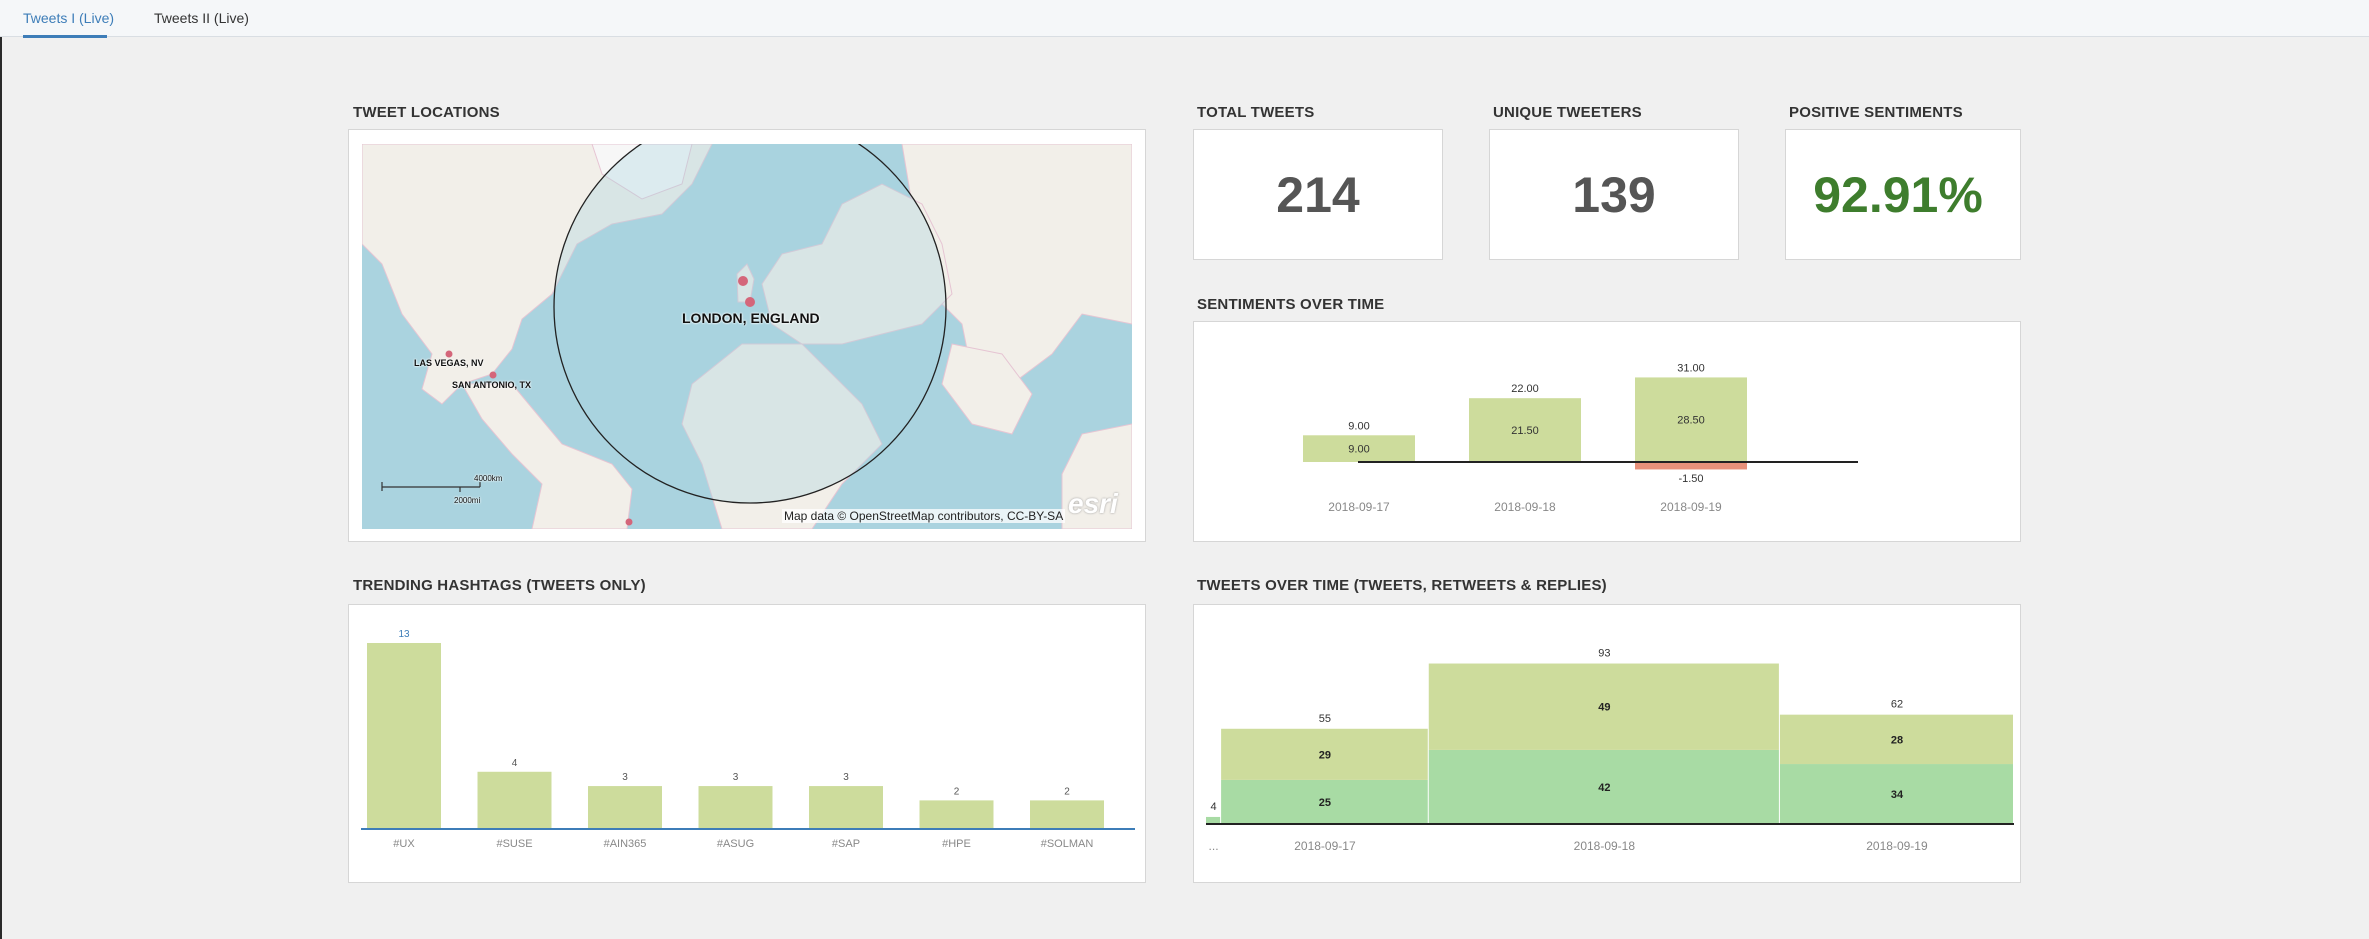 The width and height of the screenshot is (2369, 939). I want to click on total-tweets-value: 214, so click(1318, 195).